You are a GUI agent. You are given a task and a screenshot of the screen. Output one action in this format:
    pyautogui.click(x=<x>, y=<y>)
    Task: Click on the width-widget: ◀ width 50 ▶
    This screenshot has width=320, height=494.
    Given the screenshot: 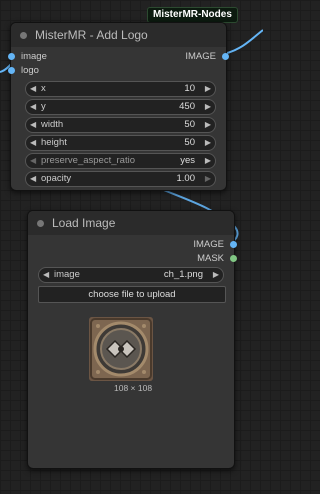 What is the action you would take?
    pyautogui.click(x=120, y=125)
    